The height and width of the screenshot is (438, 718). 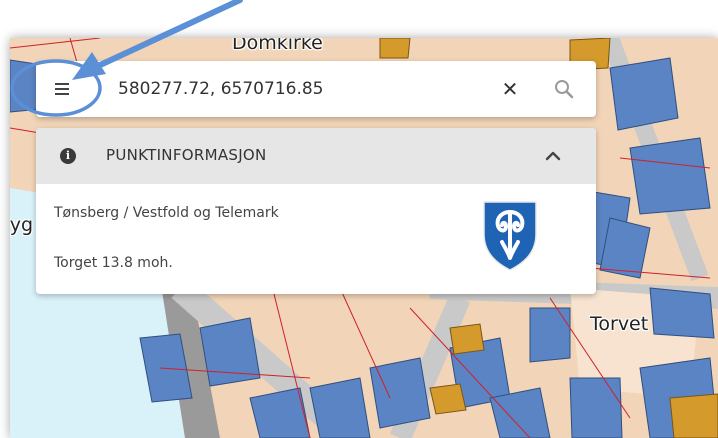 What do you see at coordinates (316, 156) in the screenshot?
I see `point-information-header: i PUNKTINFORMASJON` at bounding box center [316, 156].